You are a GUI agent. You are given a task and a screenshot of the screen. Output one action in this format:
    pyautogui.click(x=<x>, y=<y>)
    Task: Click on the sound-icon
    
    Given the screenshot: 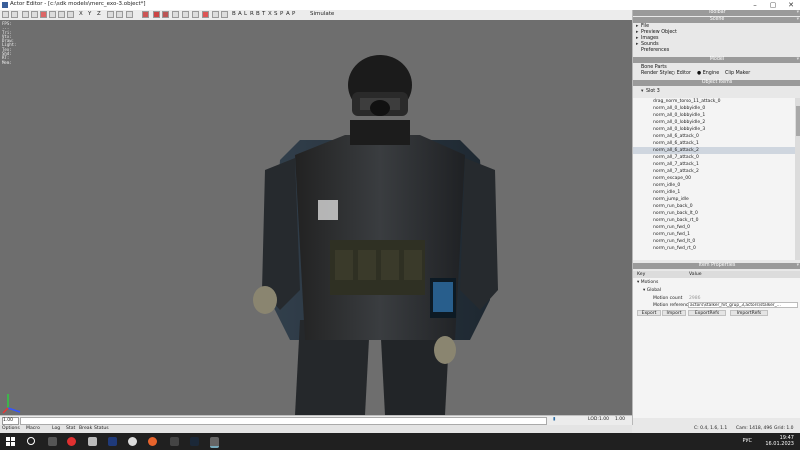 What is the action you would take?
    pyautogui.click(x=185, y=14)
    